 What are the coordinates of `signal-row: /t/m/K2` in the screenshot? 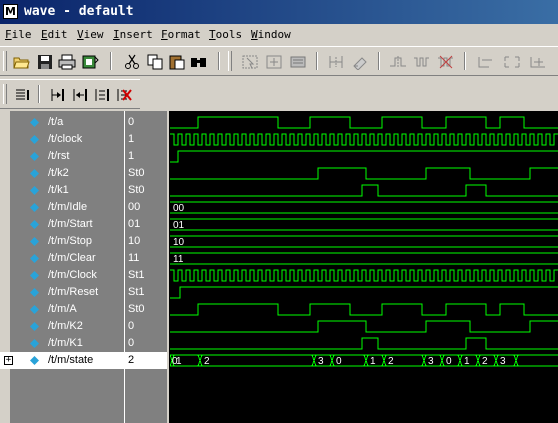 It's located at (67, 326).